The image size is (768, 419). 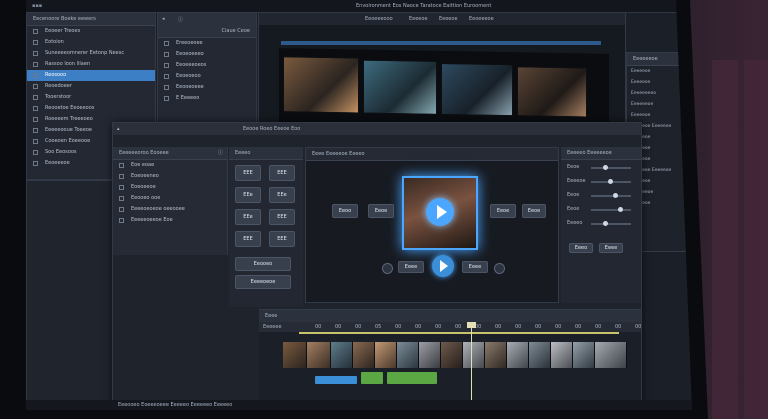 I want to click on browser-item: Eotoion, so click(x=91, y=42).